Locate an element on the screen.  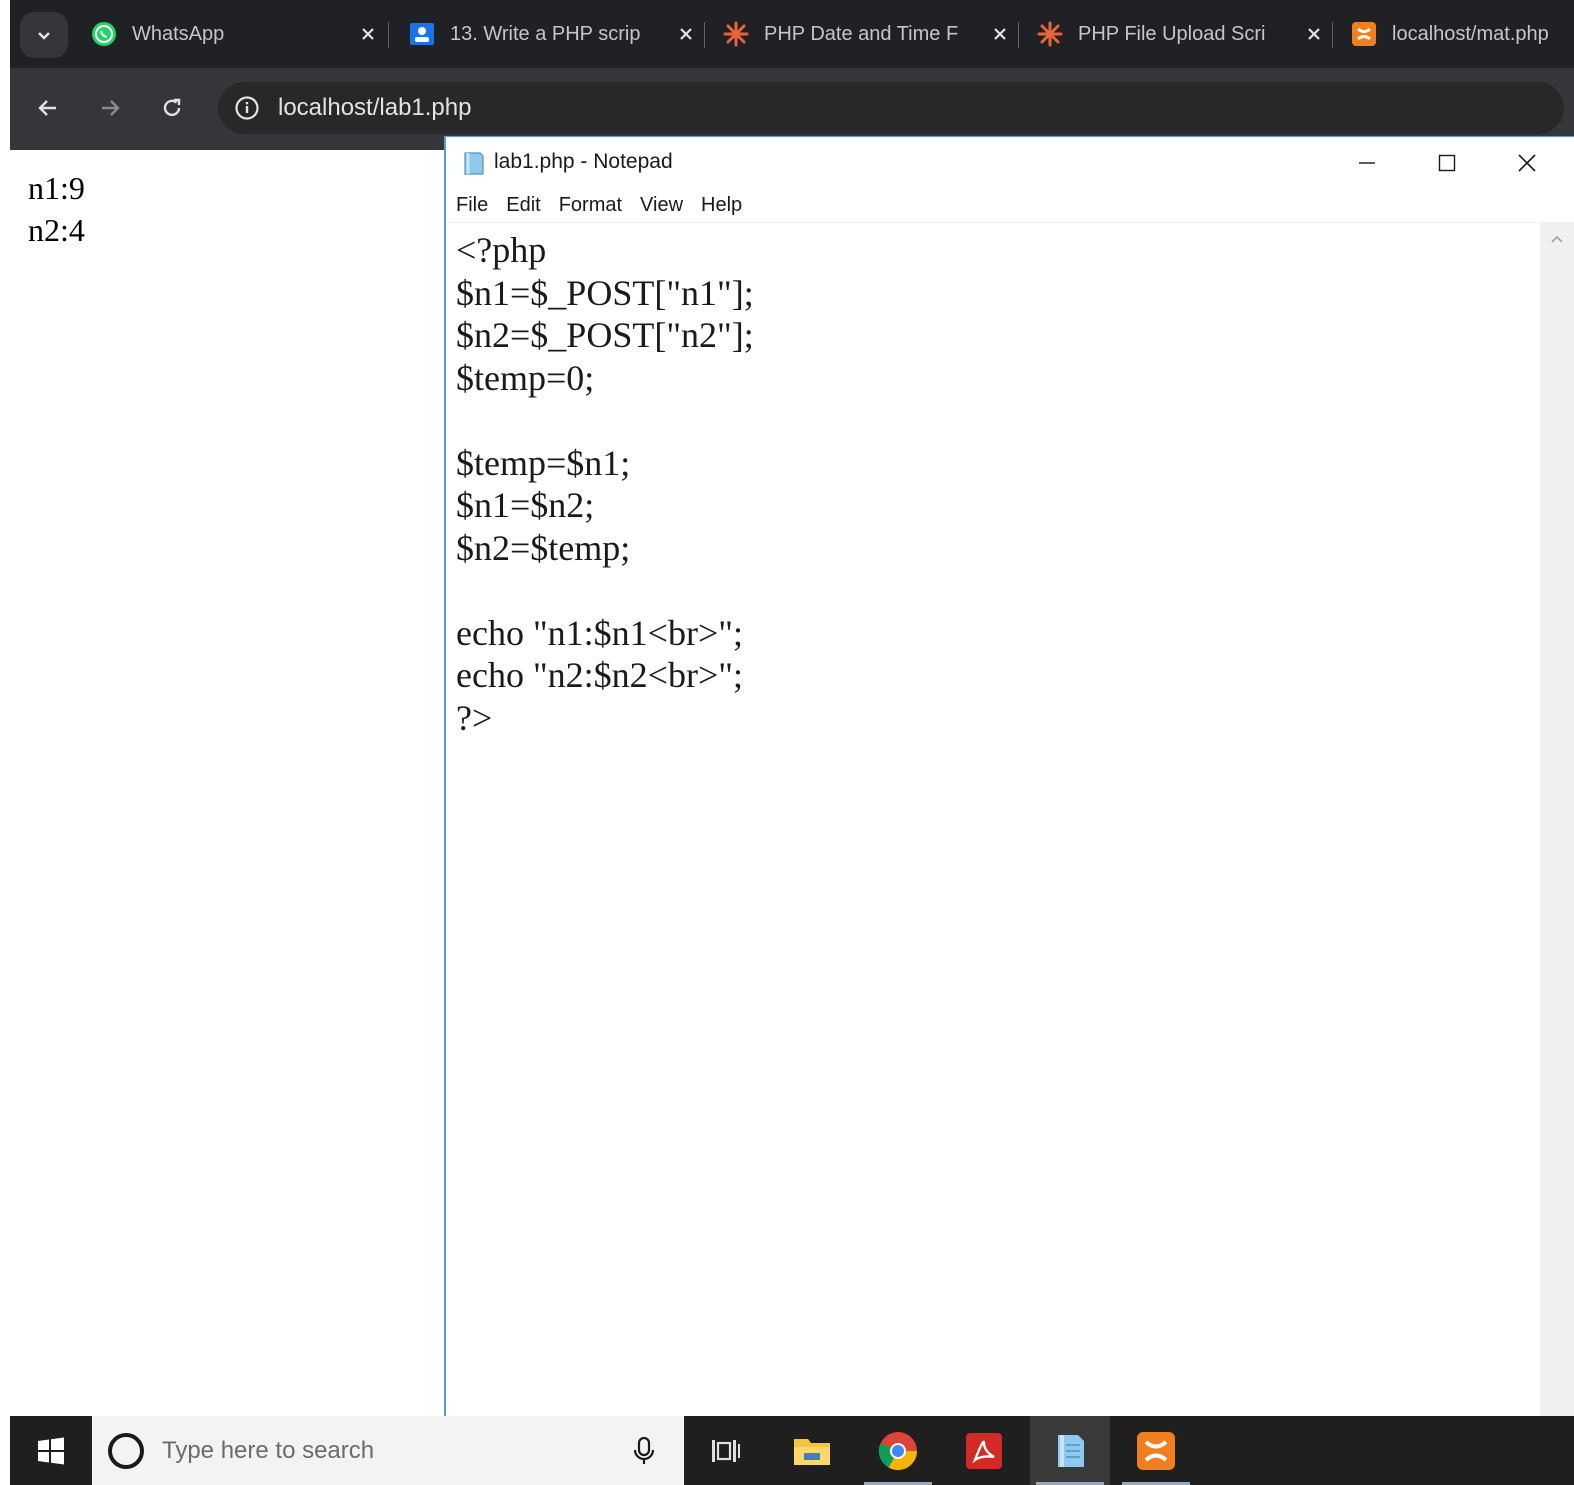
tab-whatsapp: WhatsApp is located at coordinates (235, 34).